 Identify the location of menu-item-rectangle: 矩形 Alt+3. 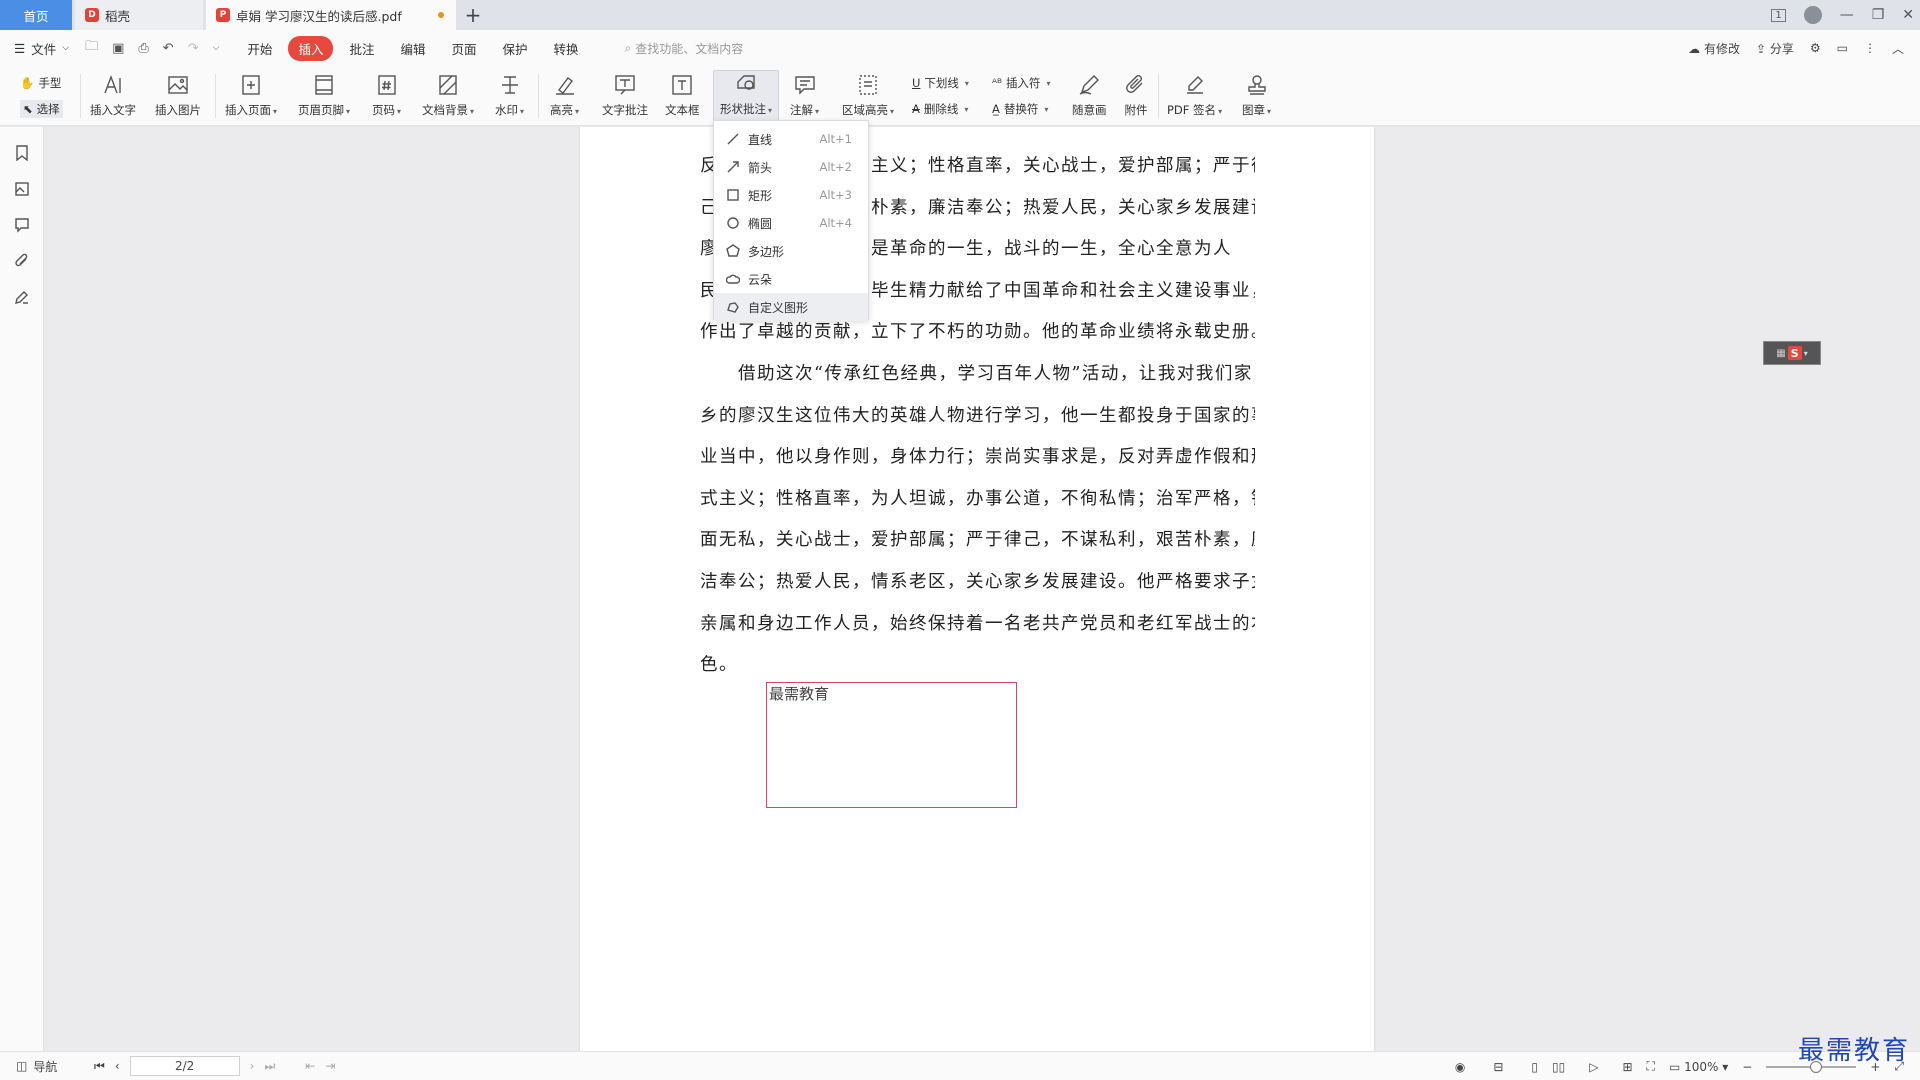
(791, 195).